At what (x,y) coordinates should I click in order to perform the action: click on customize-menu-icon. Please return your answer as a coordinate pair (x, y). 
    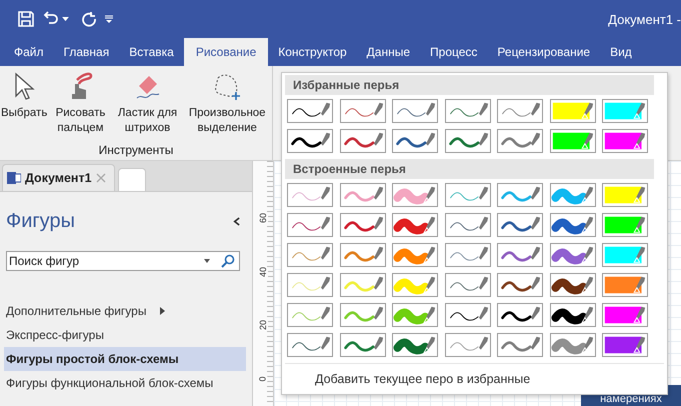
    Looking at the image, I should click on (109, 19).